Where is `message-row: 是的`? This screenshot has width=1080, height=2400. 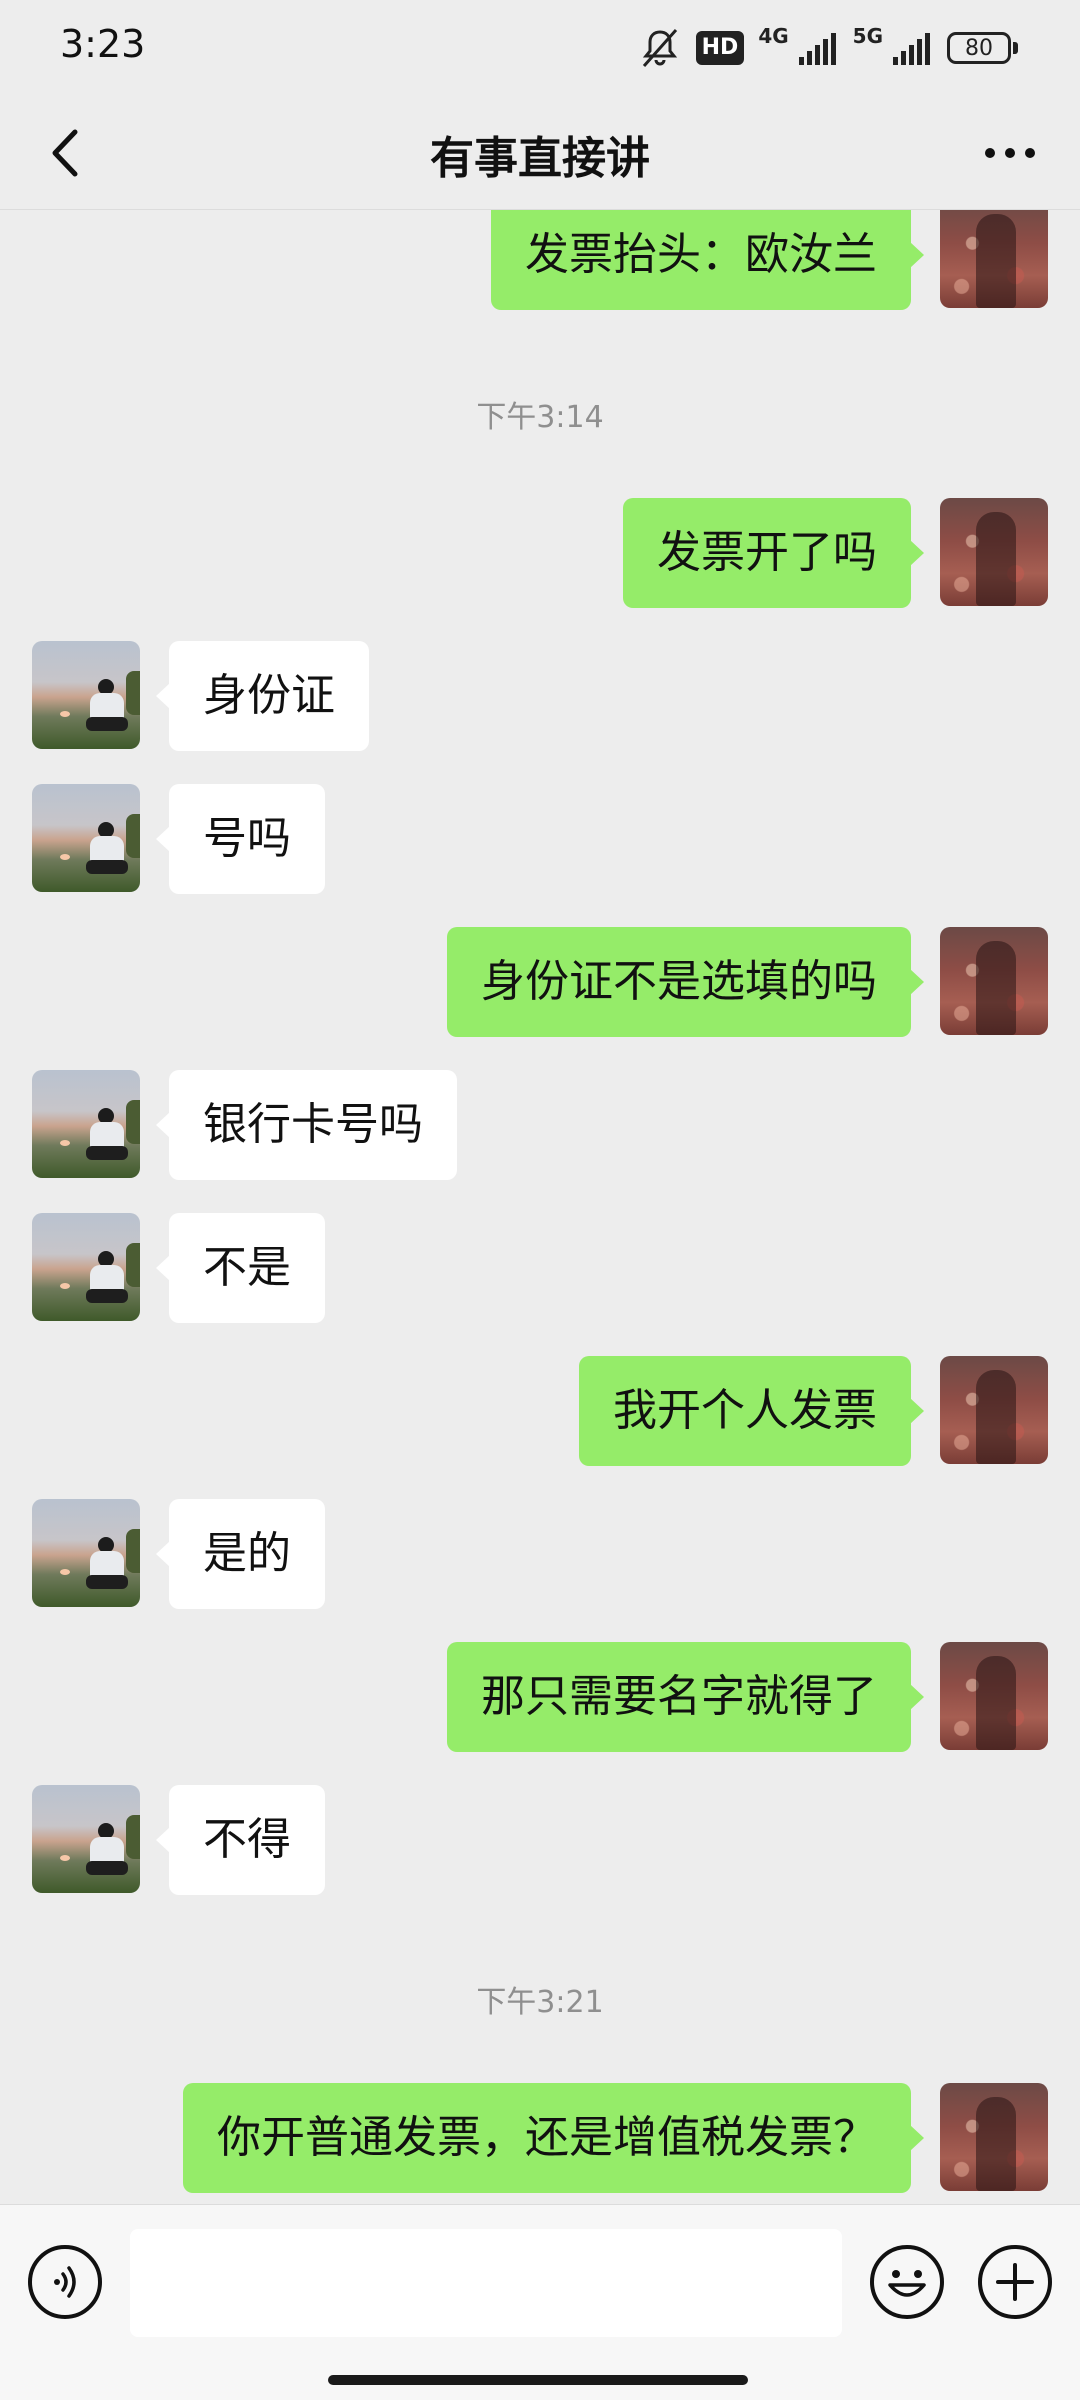
message-row: 是的 is located at coordinates (540, 1554).